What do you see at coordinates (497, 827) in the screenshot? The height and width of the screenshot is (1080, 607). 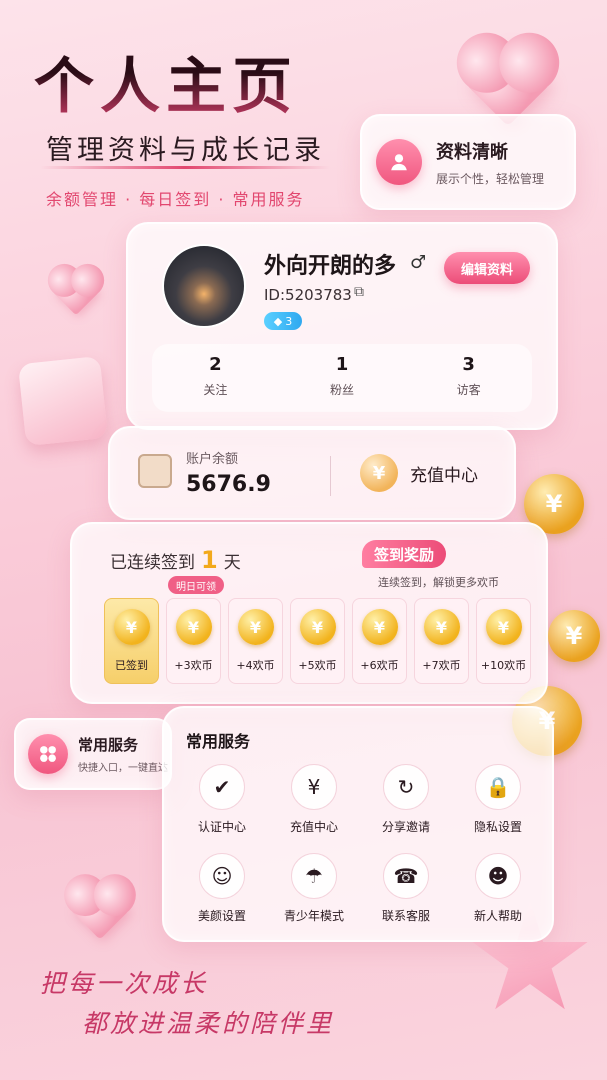 I see `service-label: 隐私设置` at bounding box center [497, 827].